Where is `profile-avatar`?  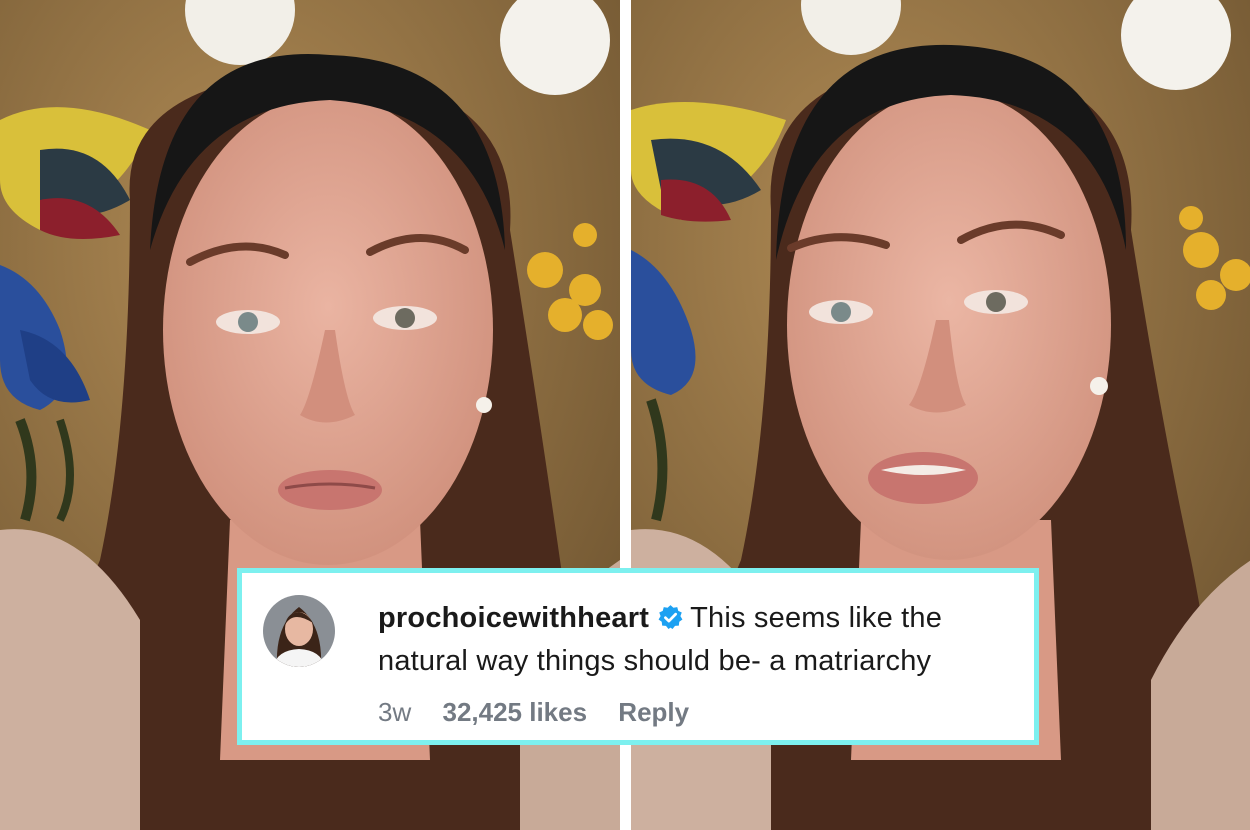
profile-avatar is located at coordinates (299, 631).